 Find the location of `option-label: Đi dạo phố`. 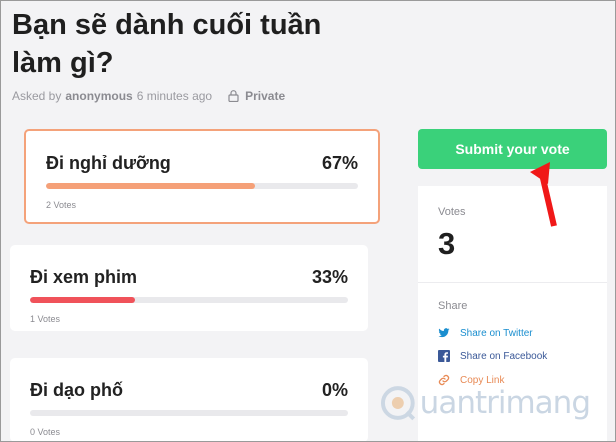

option-label: Đi dạo phố is located at coordinates (76, 390).